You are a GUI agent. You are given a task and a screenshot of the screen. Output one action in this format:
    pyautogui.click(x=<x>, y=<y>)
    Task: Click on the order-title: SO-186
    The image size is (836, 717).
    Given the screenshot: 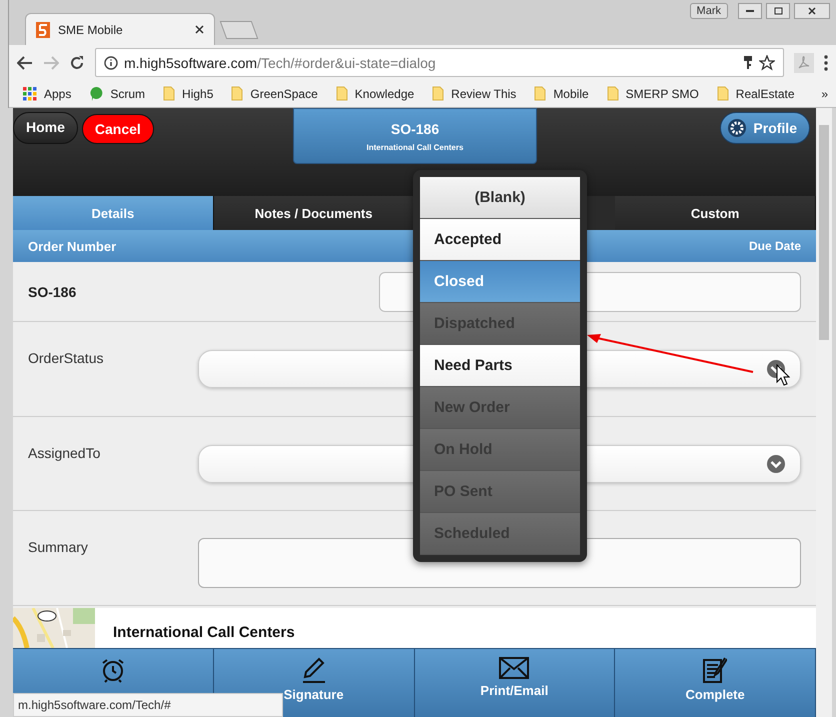 What is the action you would take?
    pyautogui.click(x=415, y=128)
    